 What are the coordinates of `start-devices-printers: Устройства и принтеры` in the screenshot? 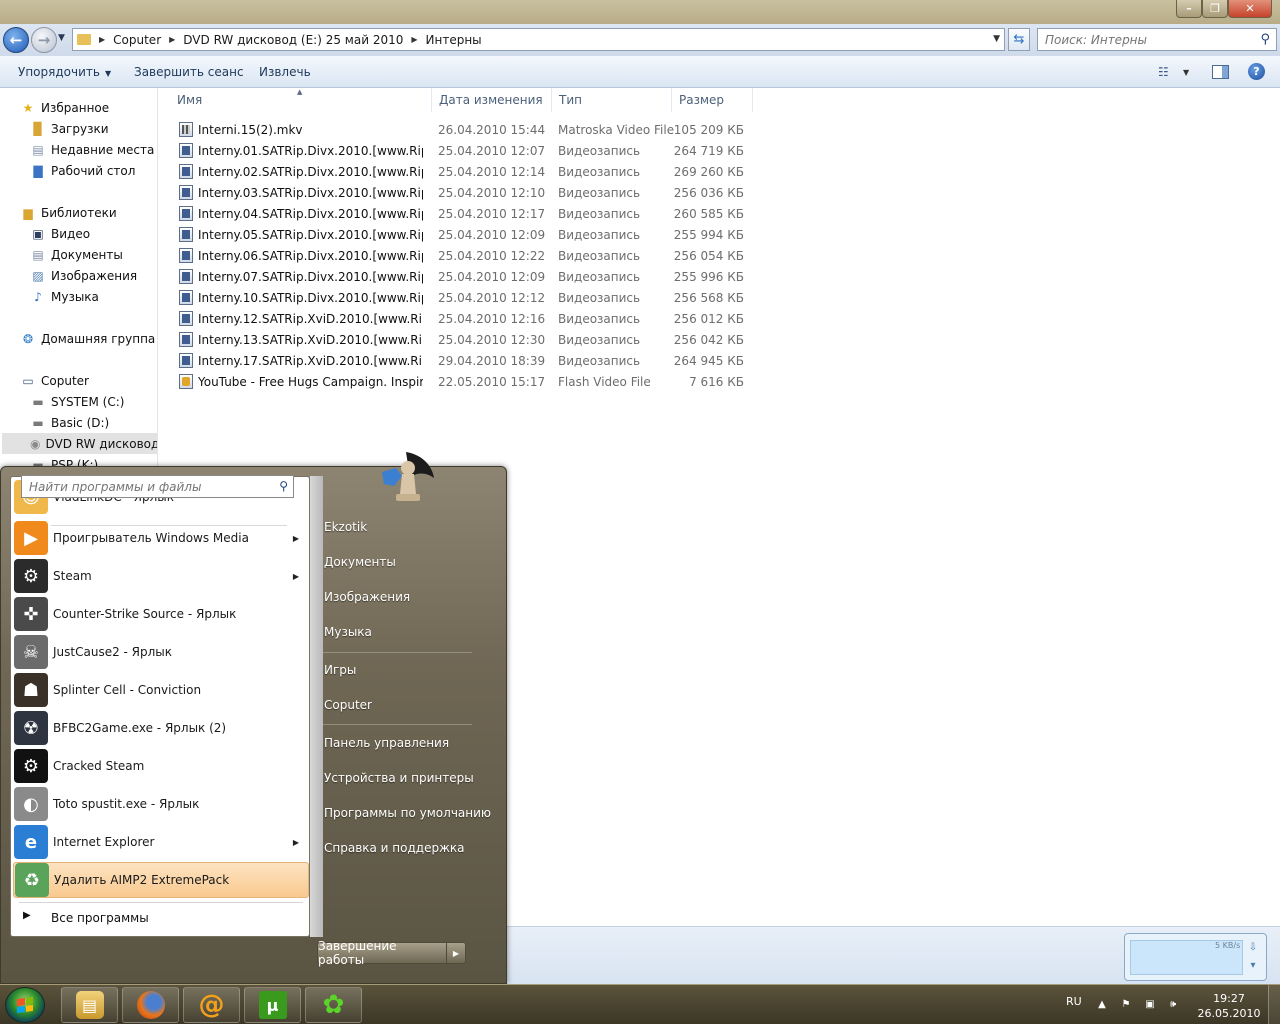 It's located at (399, 778).